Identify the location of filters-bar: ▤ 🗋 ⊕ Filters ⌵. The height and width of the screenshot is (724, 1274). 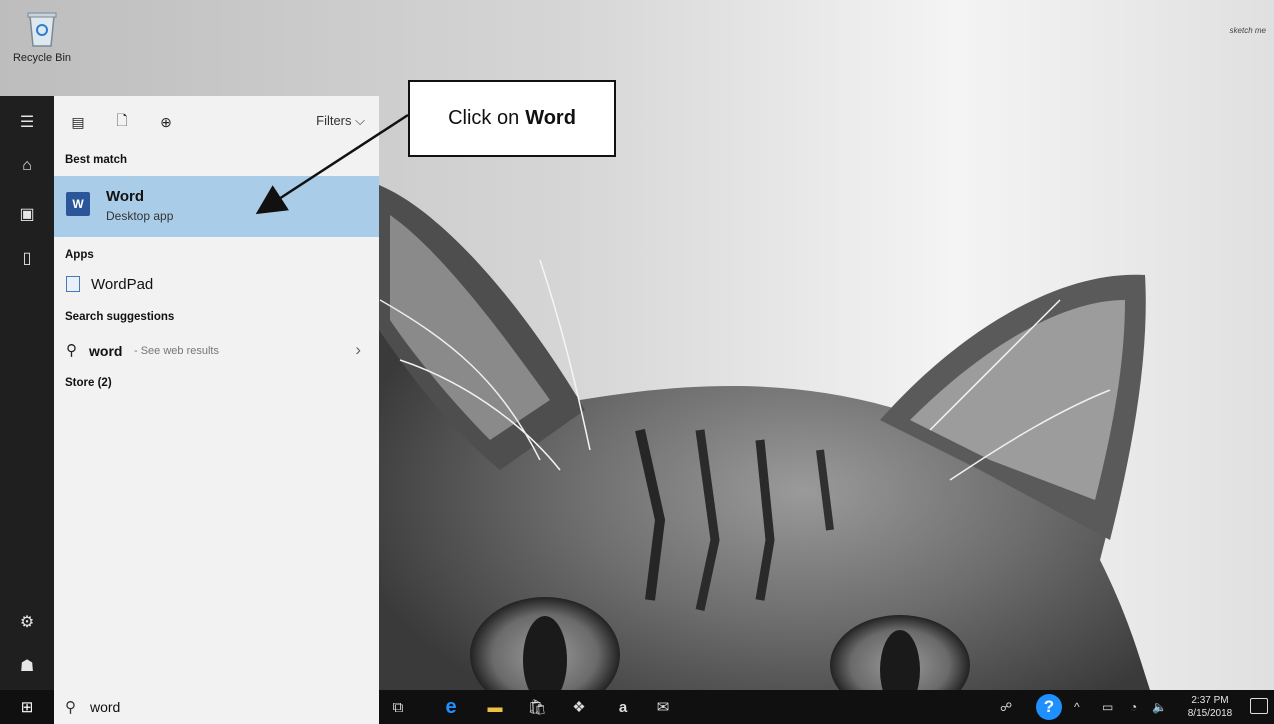
(216, 121).